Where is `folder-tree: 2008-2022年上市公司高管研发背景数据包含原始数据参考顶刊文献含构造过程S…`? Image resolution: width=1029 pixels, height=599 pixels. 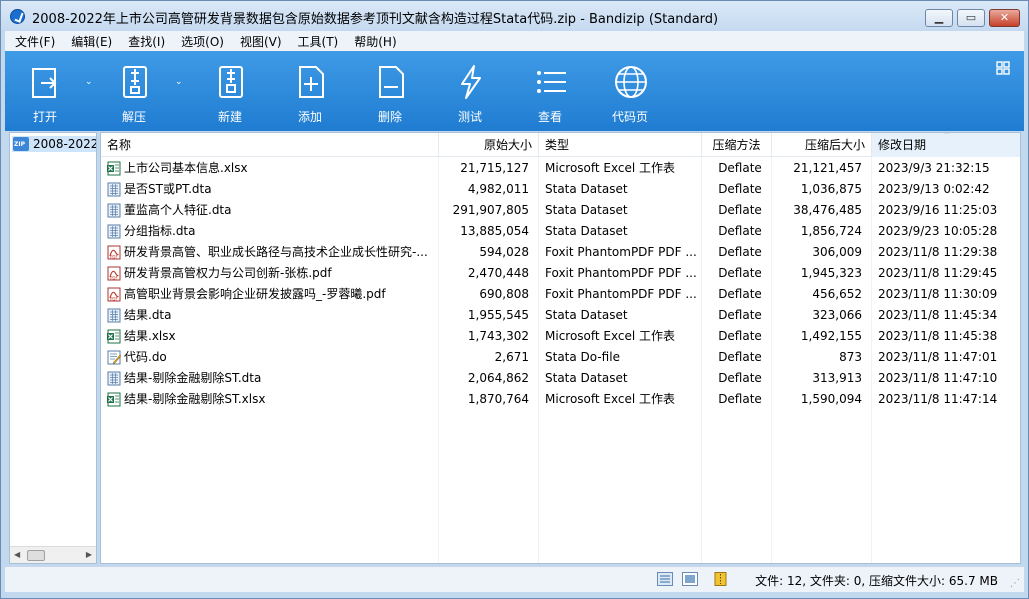
folder-tree: 2008-2022年上市公司高管研发背景数据包含原始数据参考顶刊文献含构造过程S… is located at coordinates (53, 348).